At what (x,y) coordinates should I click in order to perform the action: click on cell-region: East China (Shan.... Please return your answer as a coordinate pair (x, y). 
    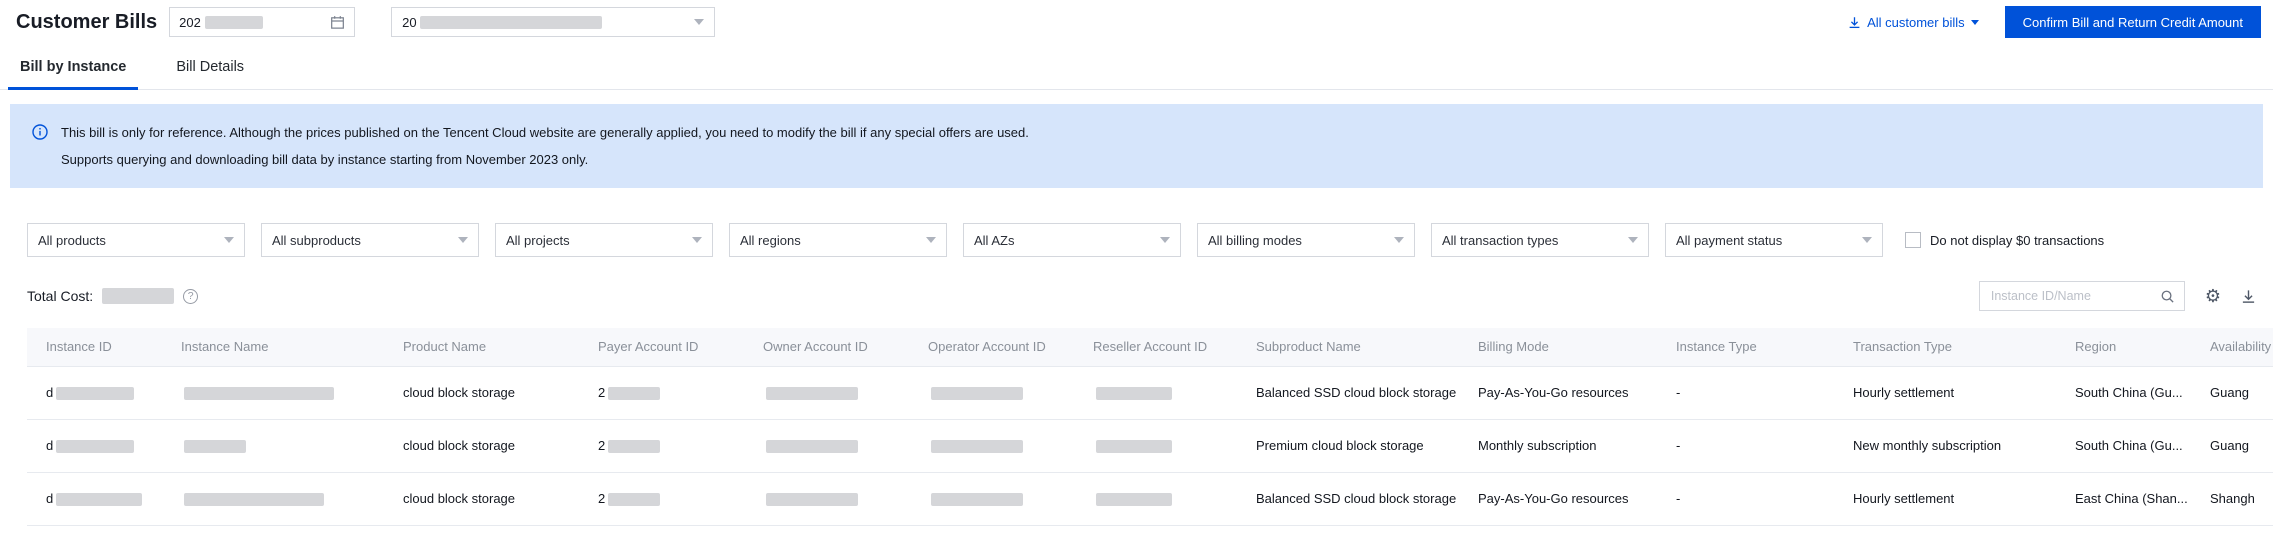
    Looking at the image, I should click on (2123, 499).